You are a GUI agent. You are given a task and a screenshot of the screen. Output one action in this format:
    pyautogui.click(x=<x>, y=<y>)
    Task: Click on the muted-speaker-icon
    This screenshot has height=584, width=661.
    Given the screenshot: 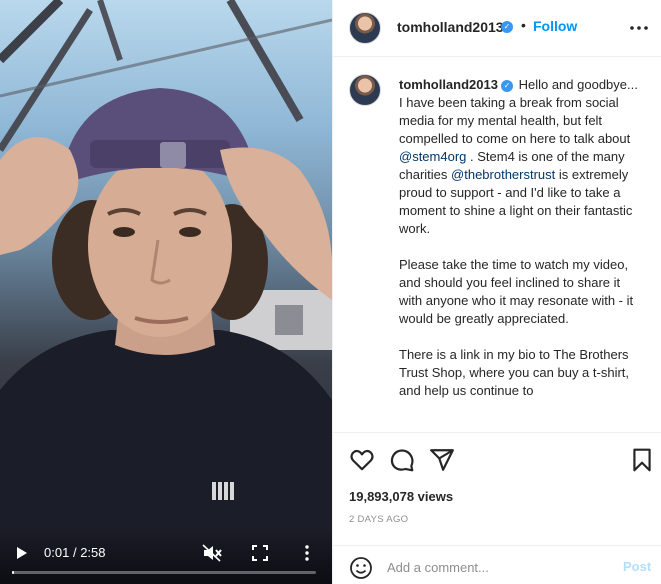 What is the action you would take?
    pyautogui.click(x=212, y=553)
    